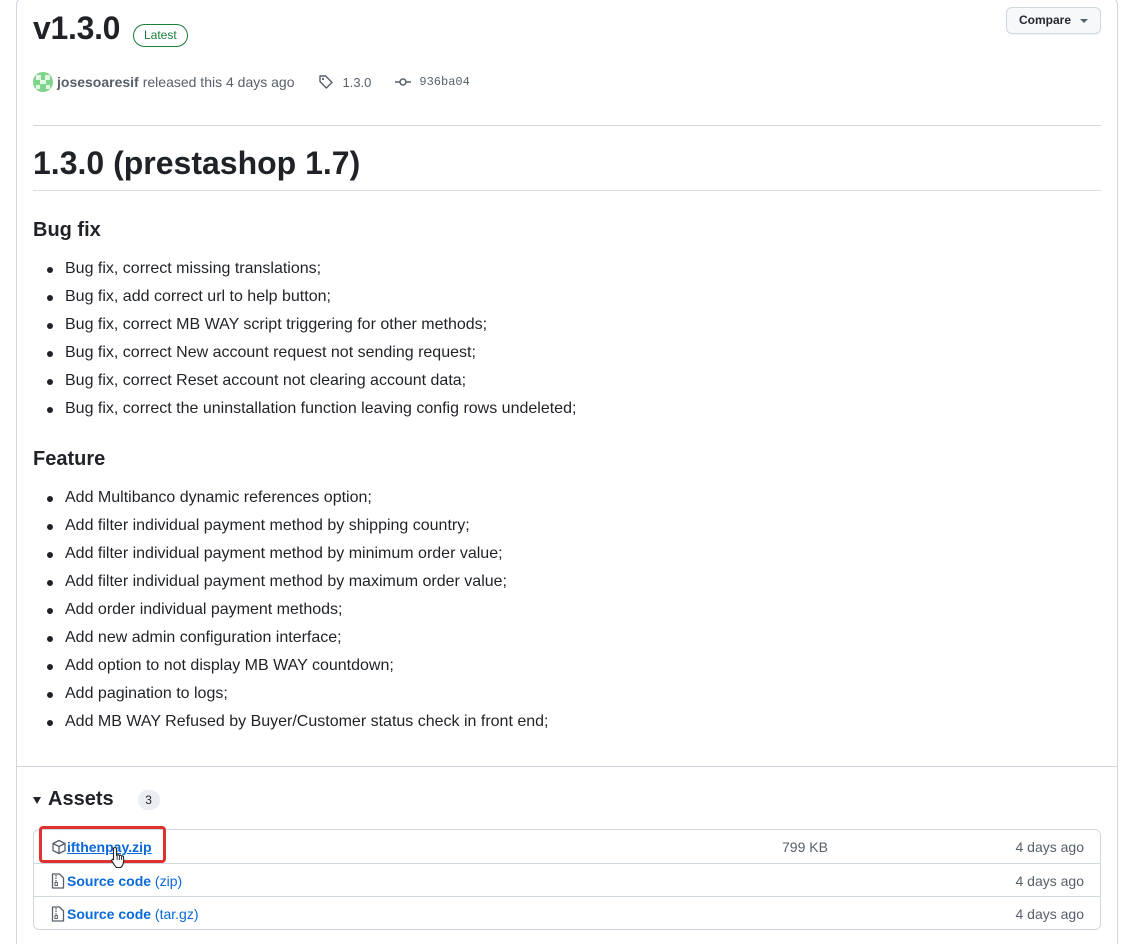 This screenshot has width=1133, height=944. I want to click on list-item: Add new admin configuration interface;, so click(290, 638).